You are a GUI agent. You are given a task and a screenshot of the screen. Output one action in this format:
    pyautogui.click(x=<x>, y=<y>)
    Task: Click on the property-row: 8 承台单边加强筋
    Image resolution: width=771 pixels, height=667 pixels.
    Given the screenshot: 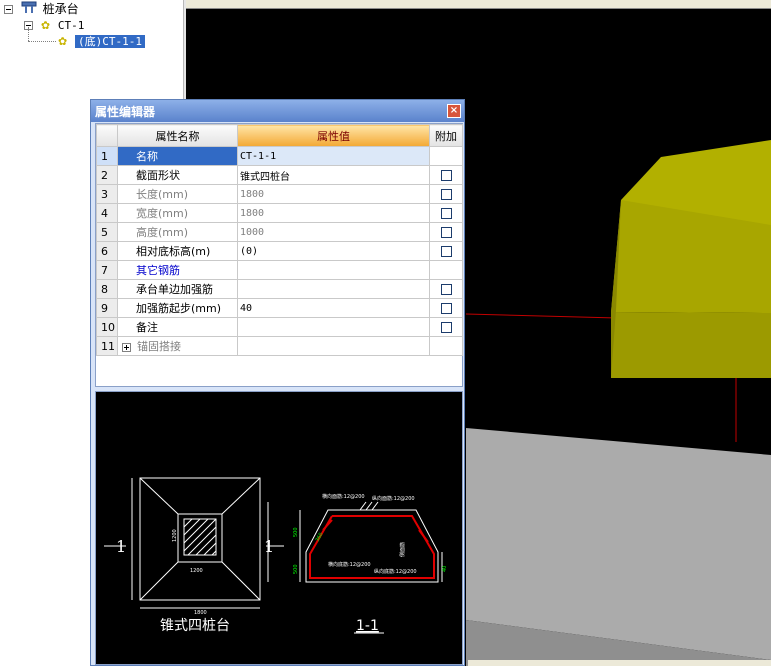 What is the action you would take?
    pyautogui.click(x=279, y=289)
    